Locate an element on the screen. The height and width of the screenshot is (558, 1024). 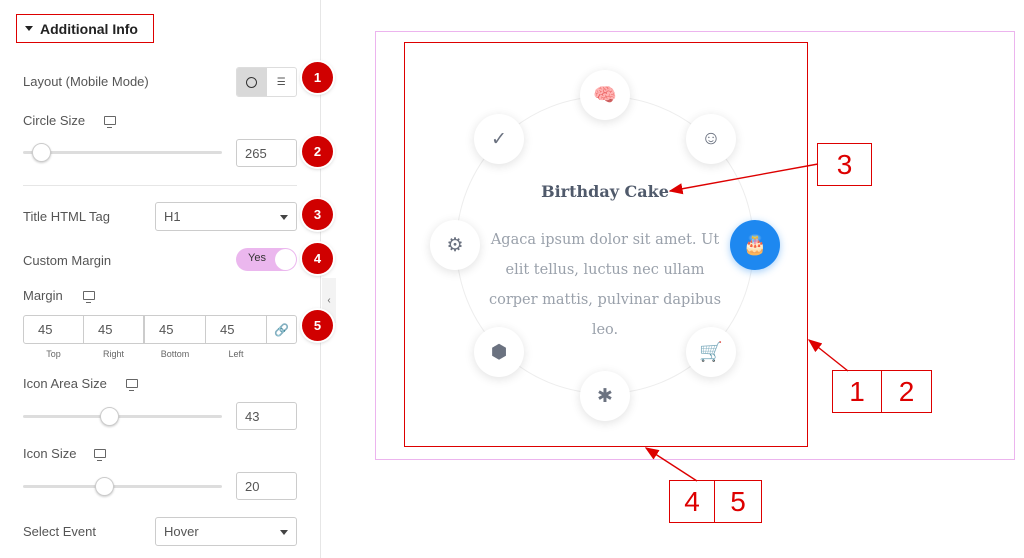
toggle-knob is located at coordinates (285, 259).